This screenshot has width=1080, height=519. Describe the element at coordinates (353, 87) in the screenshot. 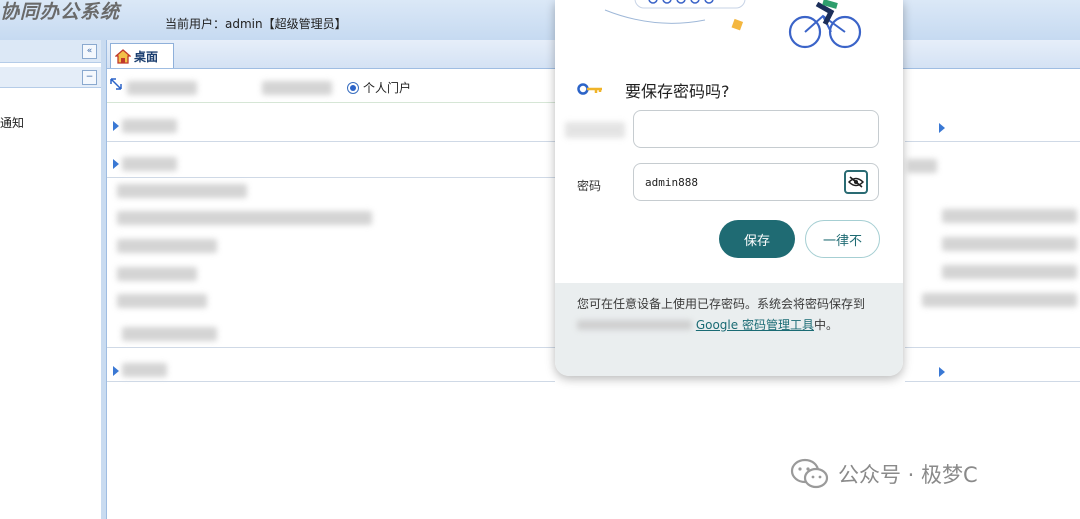

I see `radio-icon` at that location.